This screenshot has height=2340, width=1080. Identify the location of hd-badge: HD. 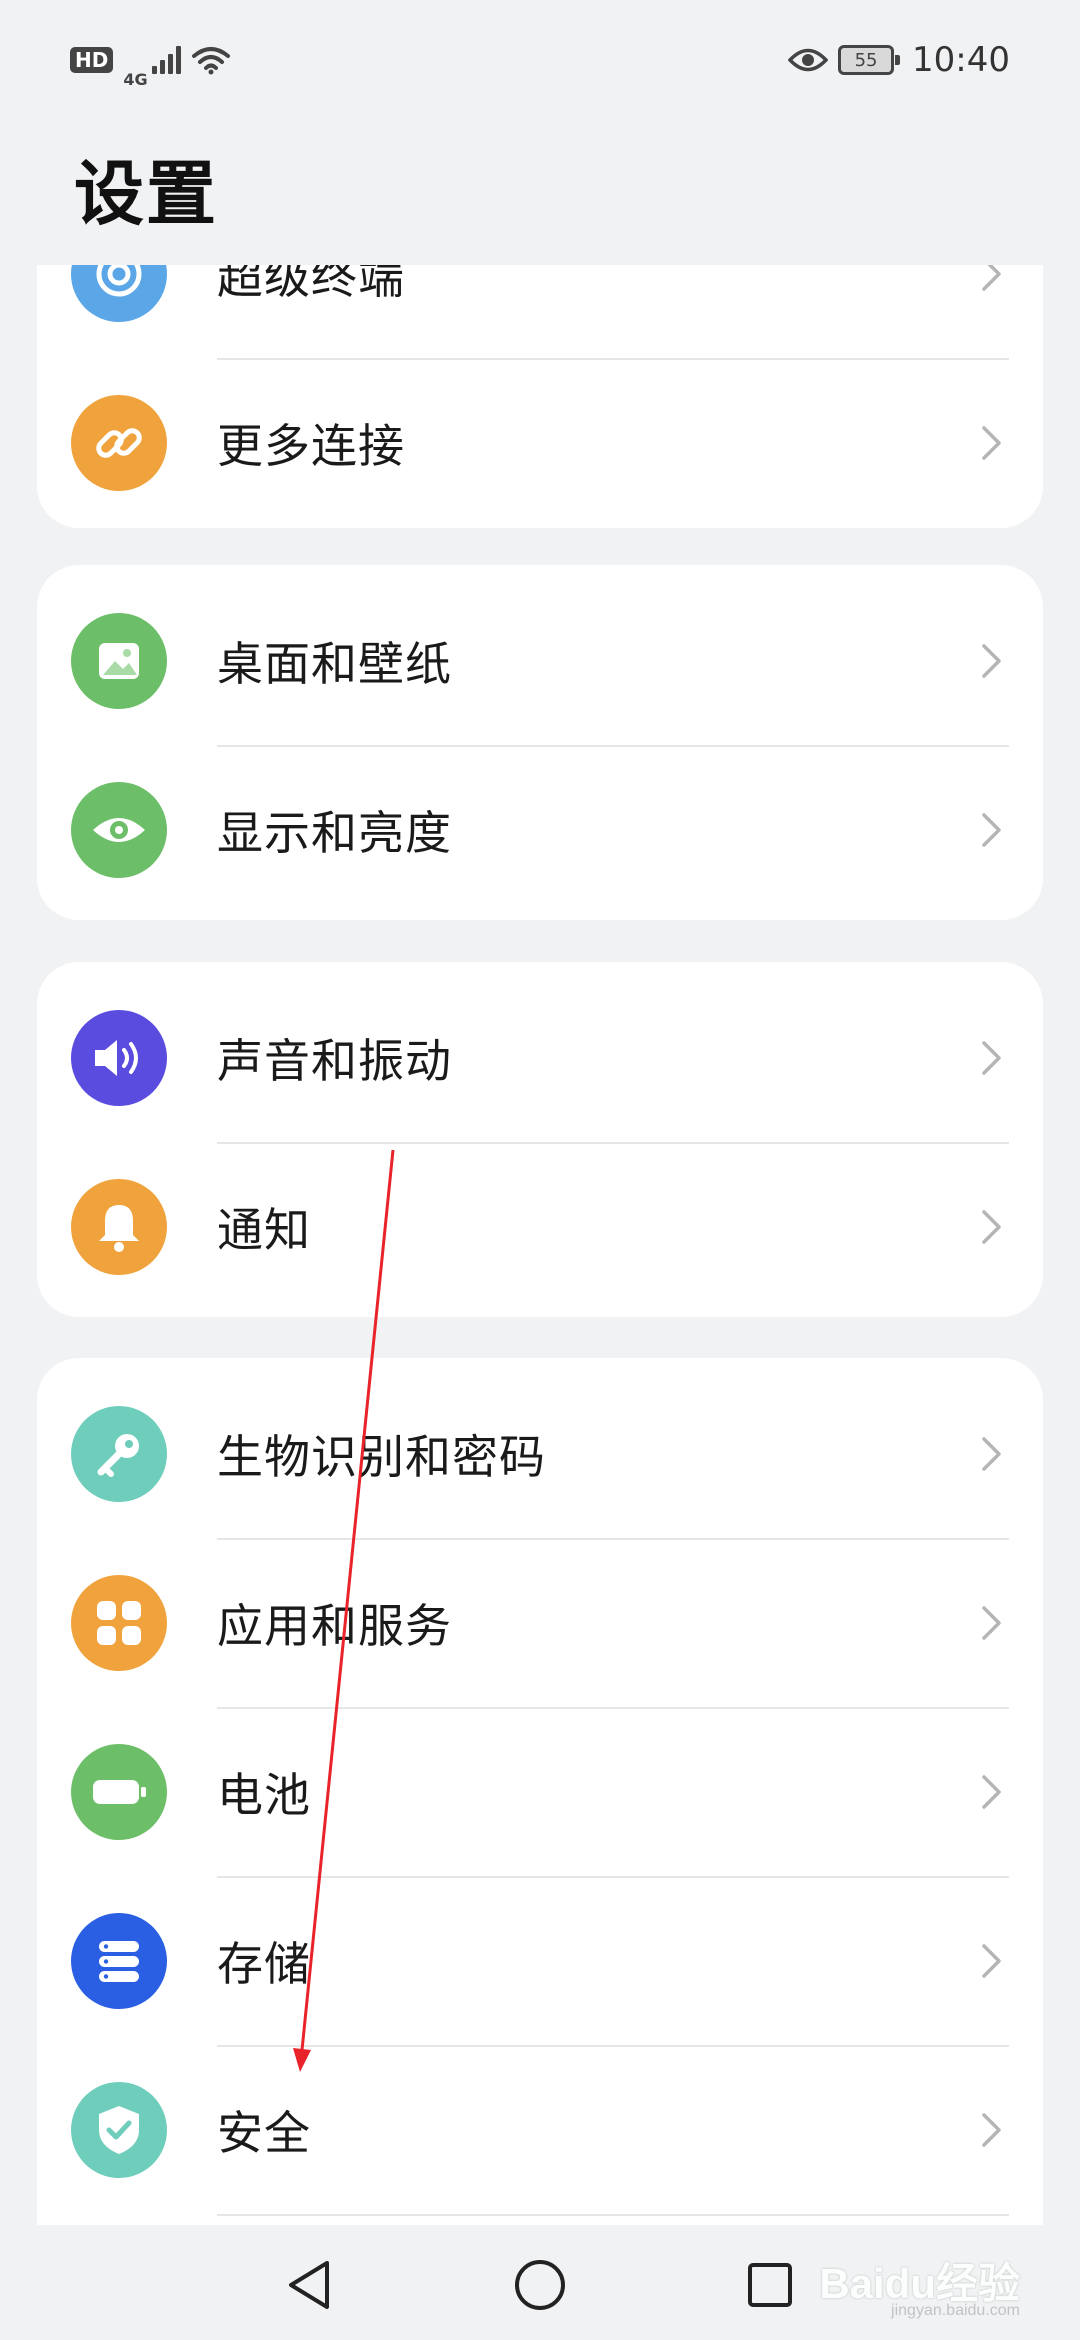
(92, 60).